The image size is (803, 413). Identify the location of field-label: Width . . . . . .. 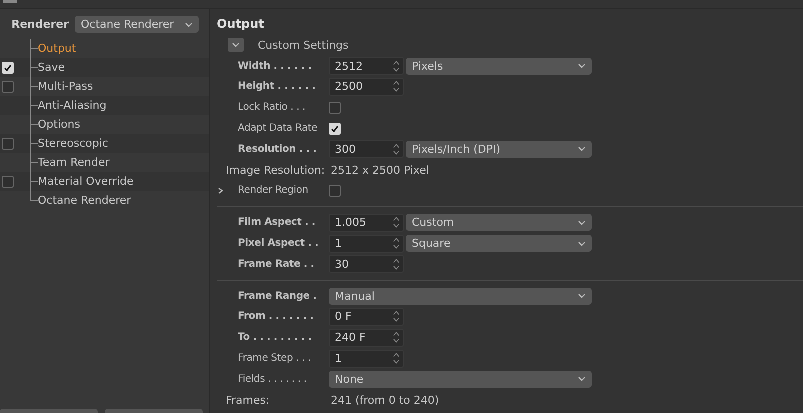
(275, 66).